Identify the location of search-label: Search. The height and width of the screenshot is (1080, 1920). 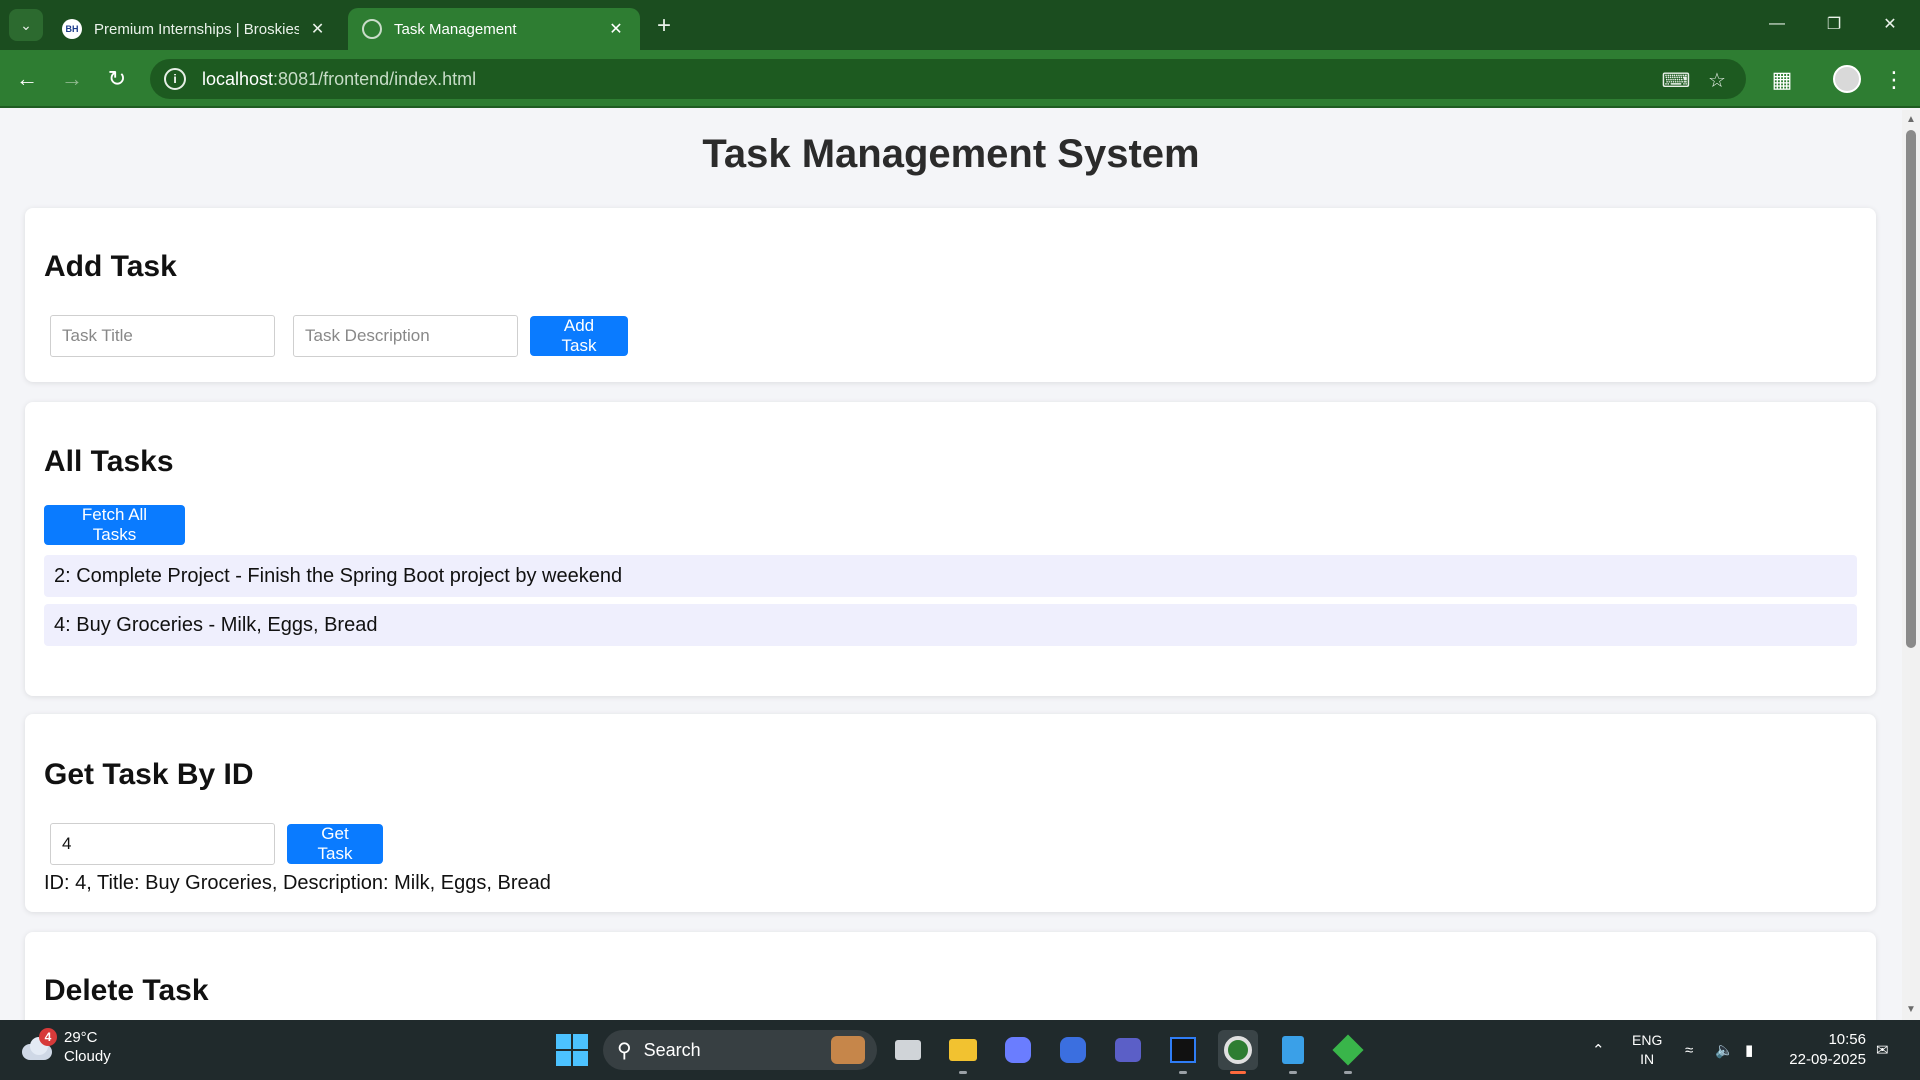
(672, 1049).